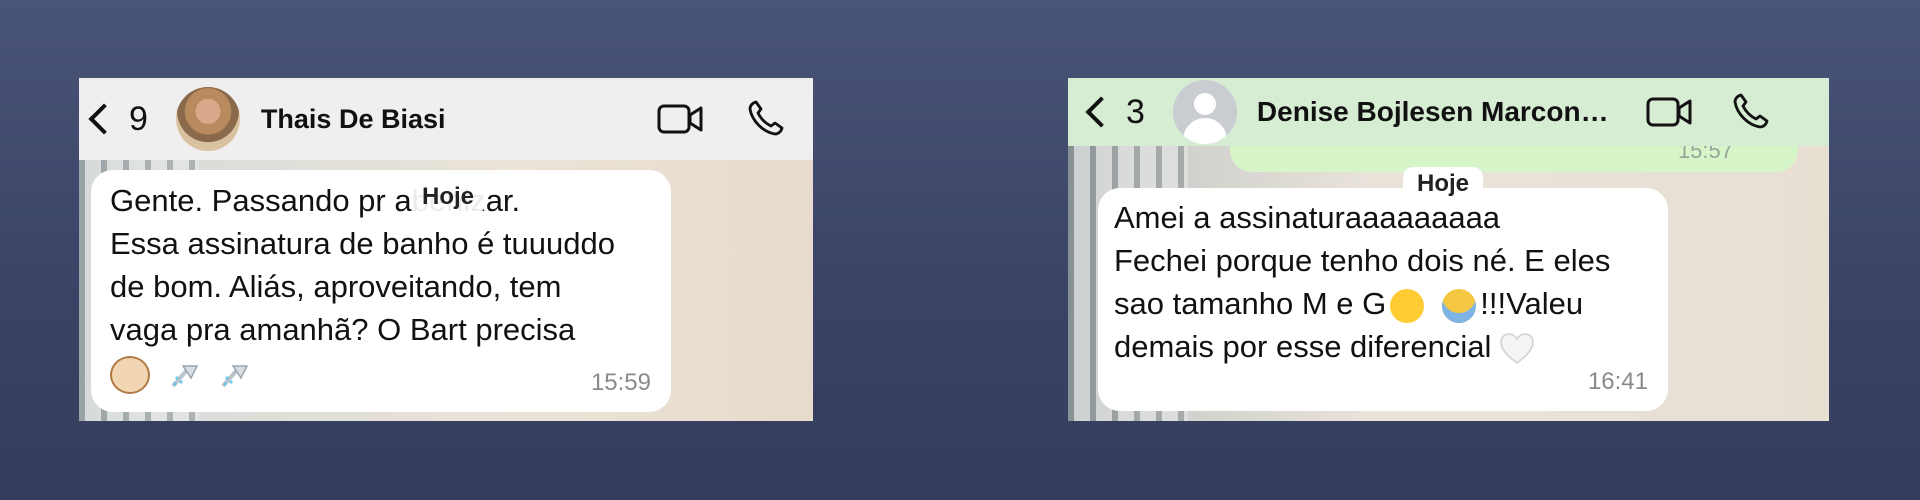 This screenshot has height=500, width=1920. What do you see at coordinates (1362, 260) in the screenshot?
I see `message-line: Fechei porque tenho dois né. E eles` at bounding box center [1362, 260].